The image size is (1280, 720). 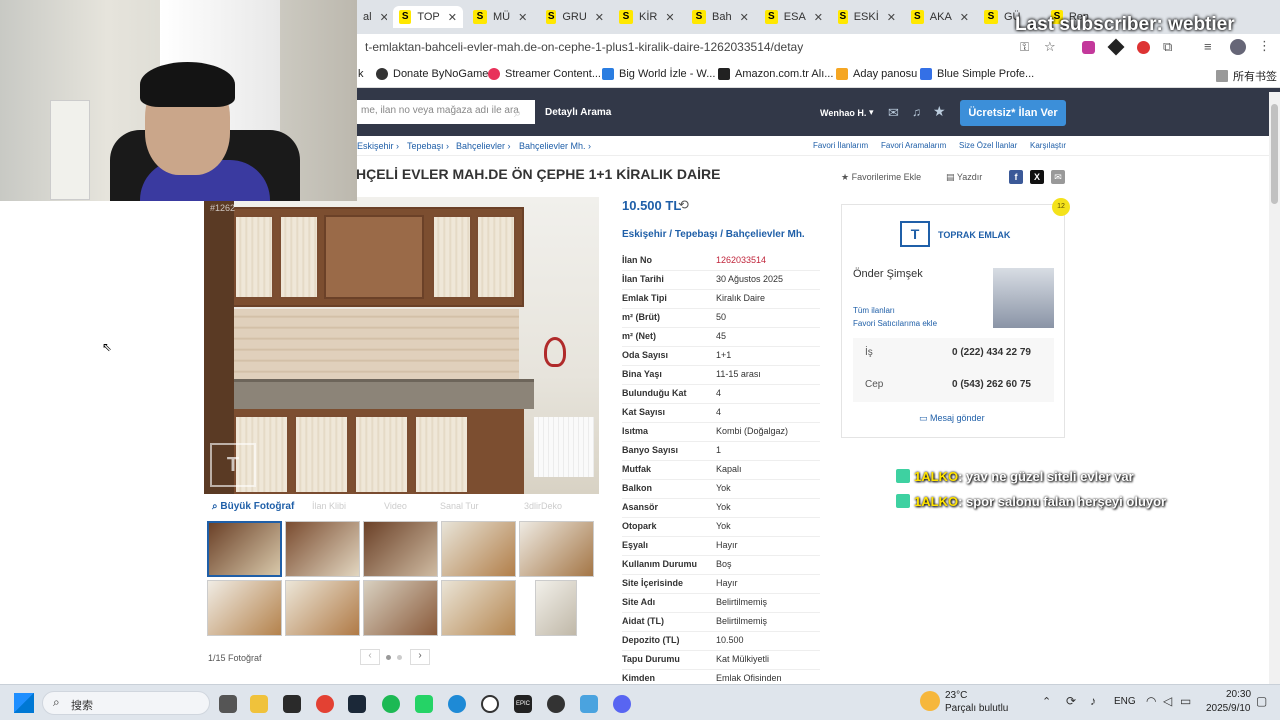 I want to click on post-ad-button: Ücretsiz* İlan Ver, so click(x=1013, y=113).